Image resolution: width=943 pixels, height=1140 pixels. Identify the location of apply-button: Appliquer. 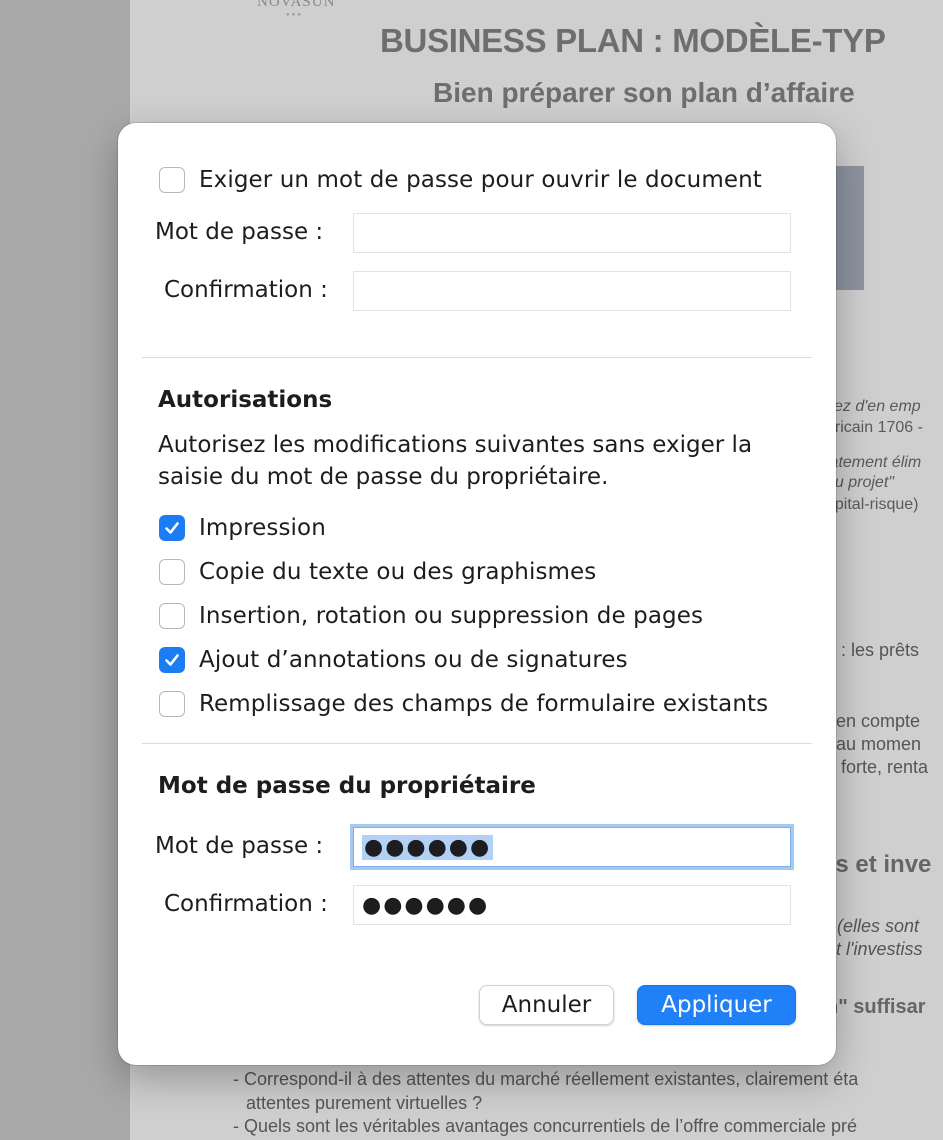
(716, 1005).